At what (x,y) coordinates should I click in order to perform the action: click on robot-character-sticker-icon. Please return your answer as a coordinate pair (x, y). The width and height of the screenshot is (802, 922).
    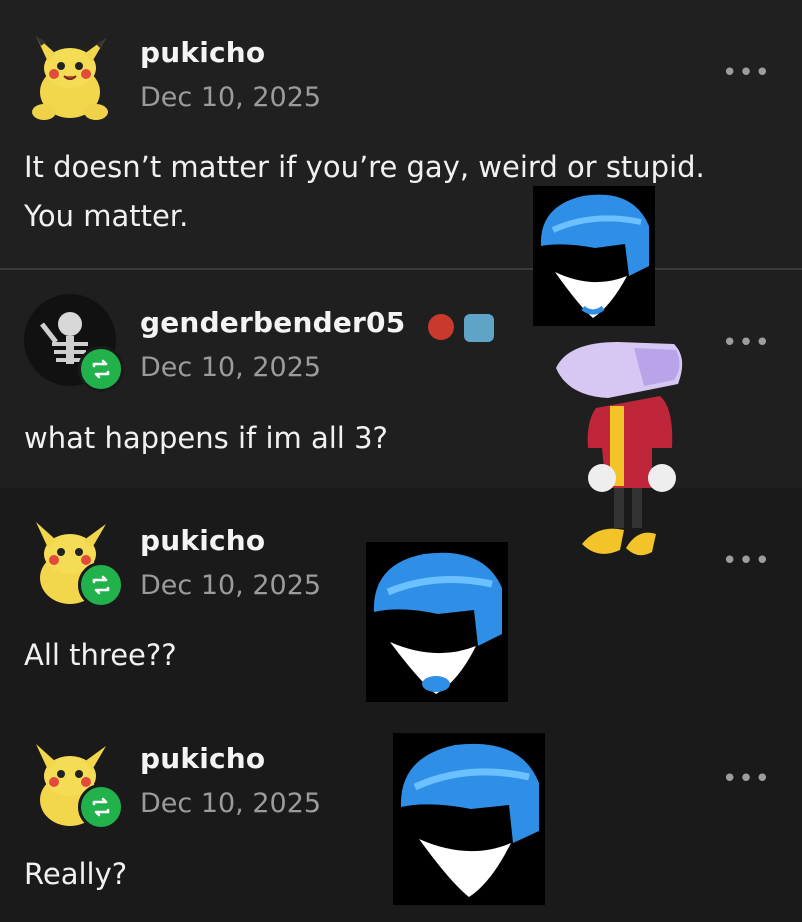
    Looking at the image, I should click on (621, 451).